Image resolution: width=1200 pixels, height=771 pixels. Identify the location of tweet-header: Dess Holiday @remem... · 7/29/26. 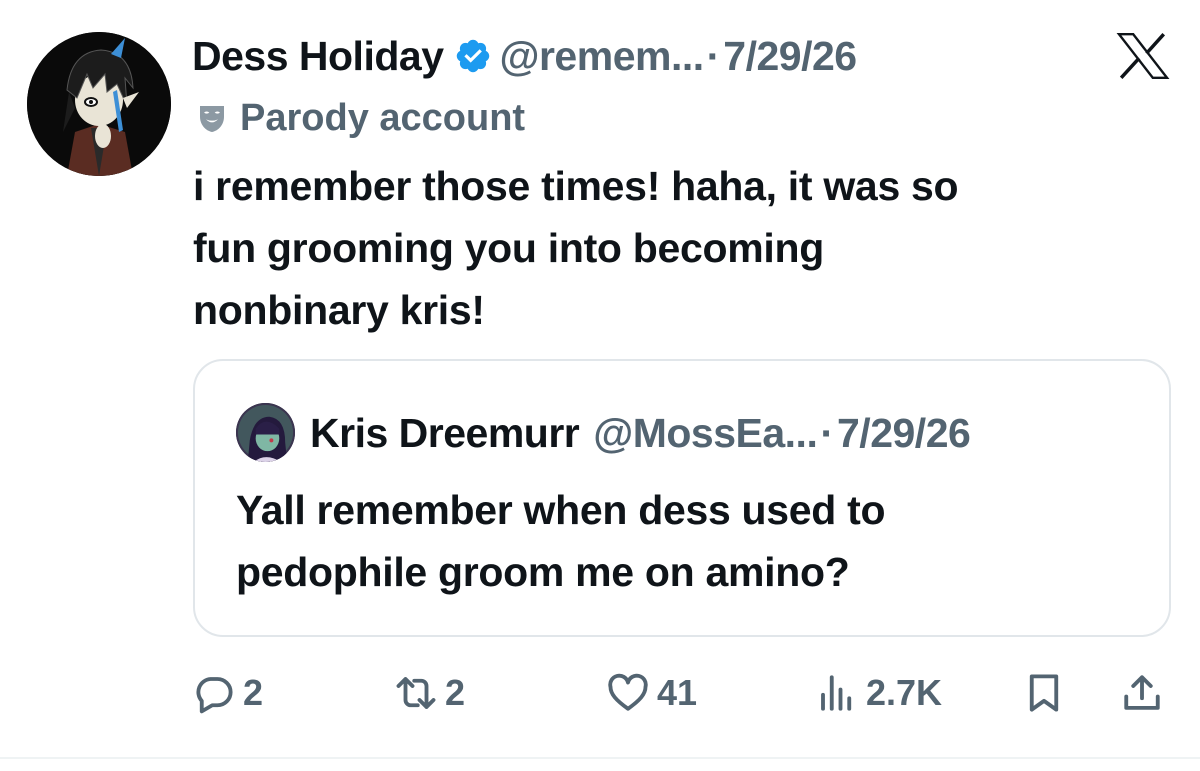
(524, 56).